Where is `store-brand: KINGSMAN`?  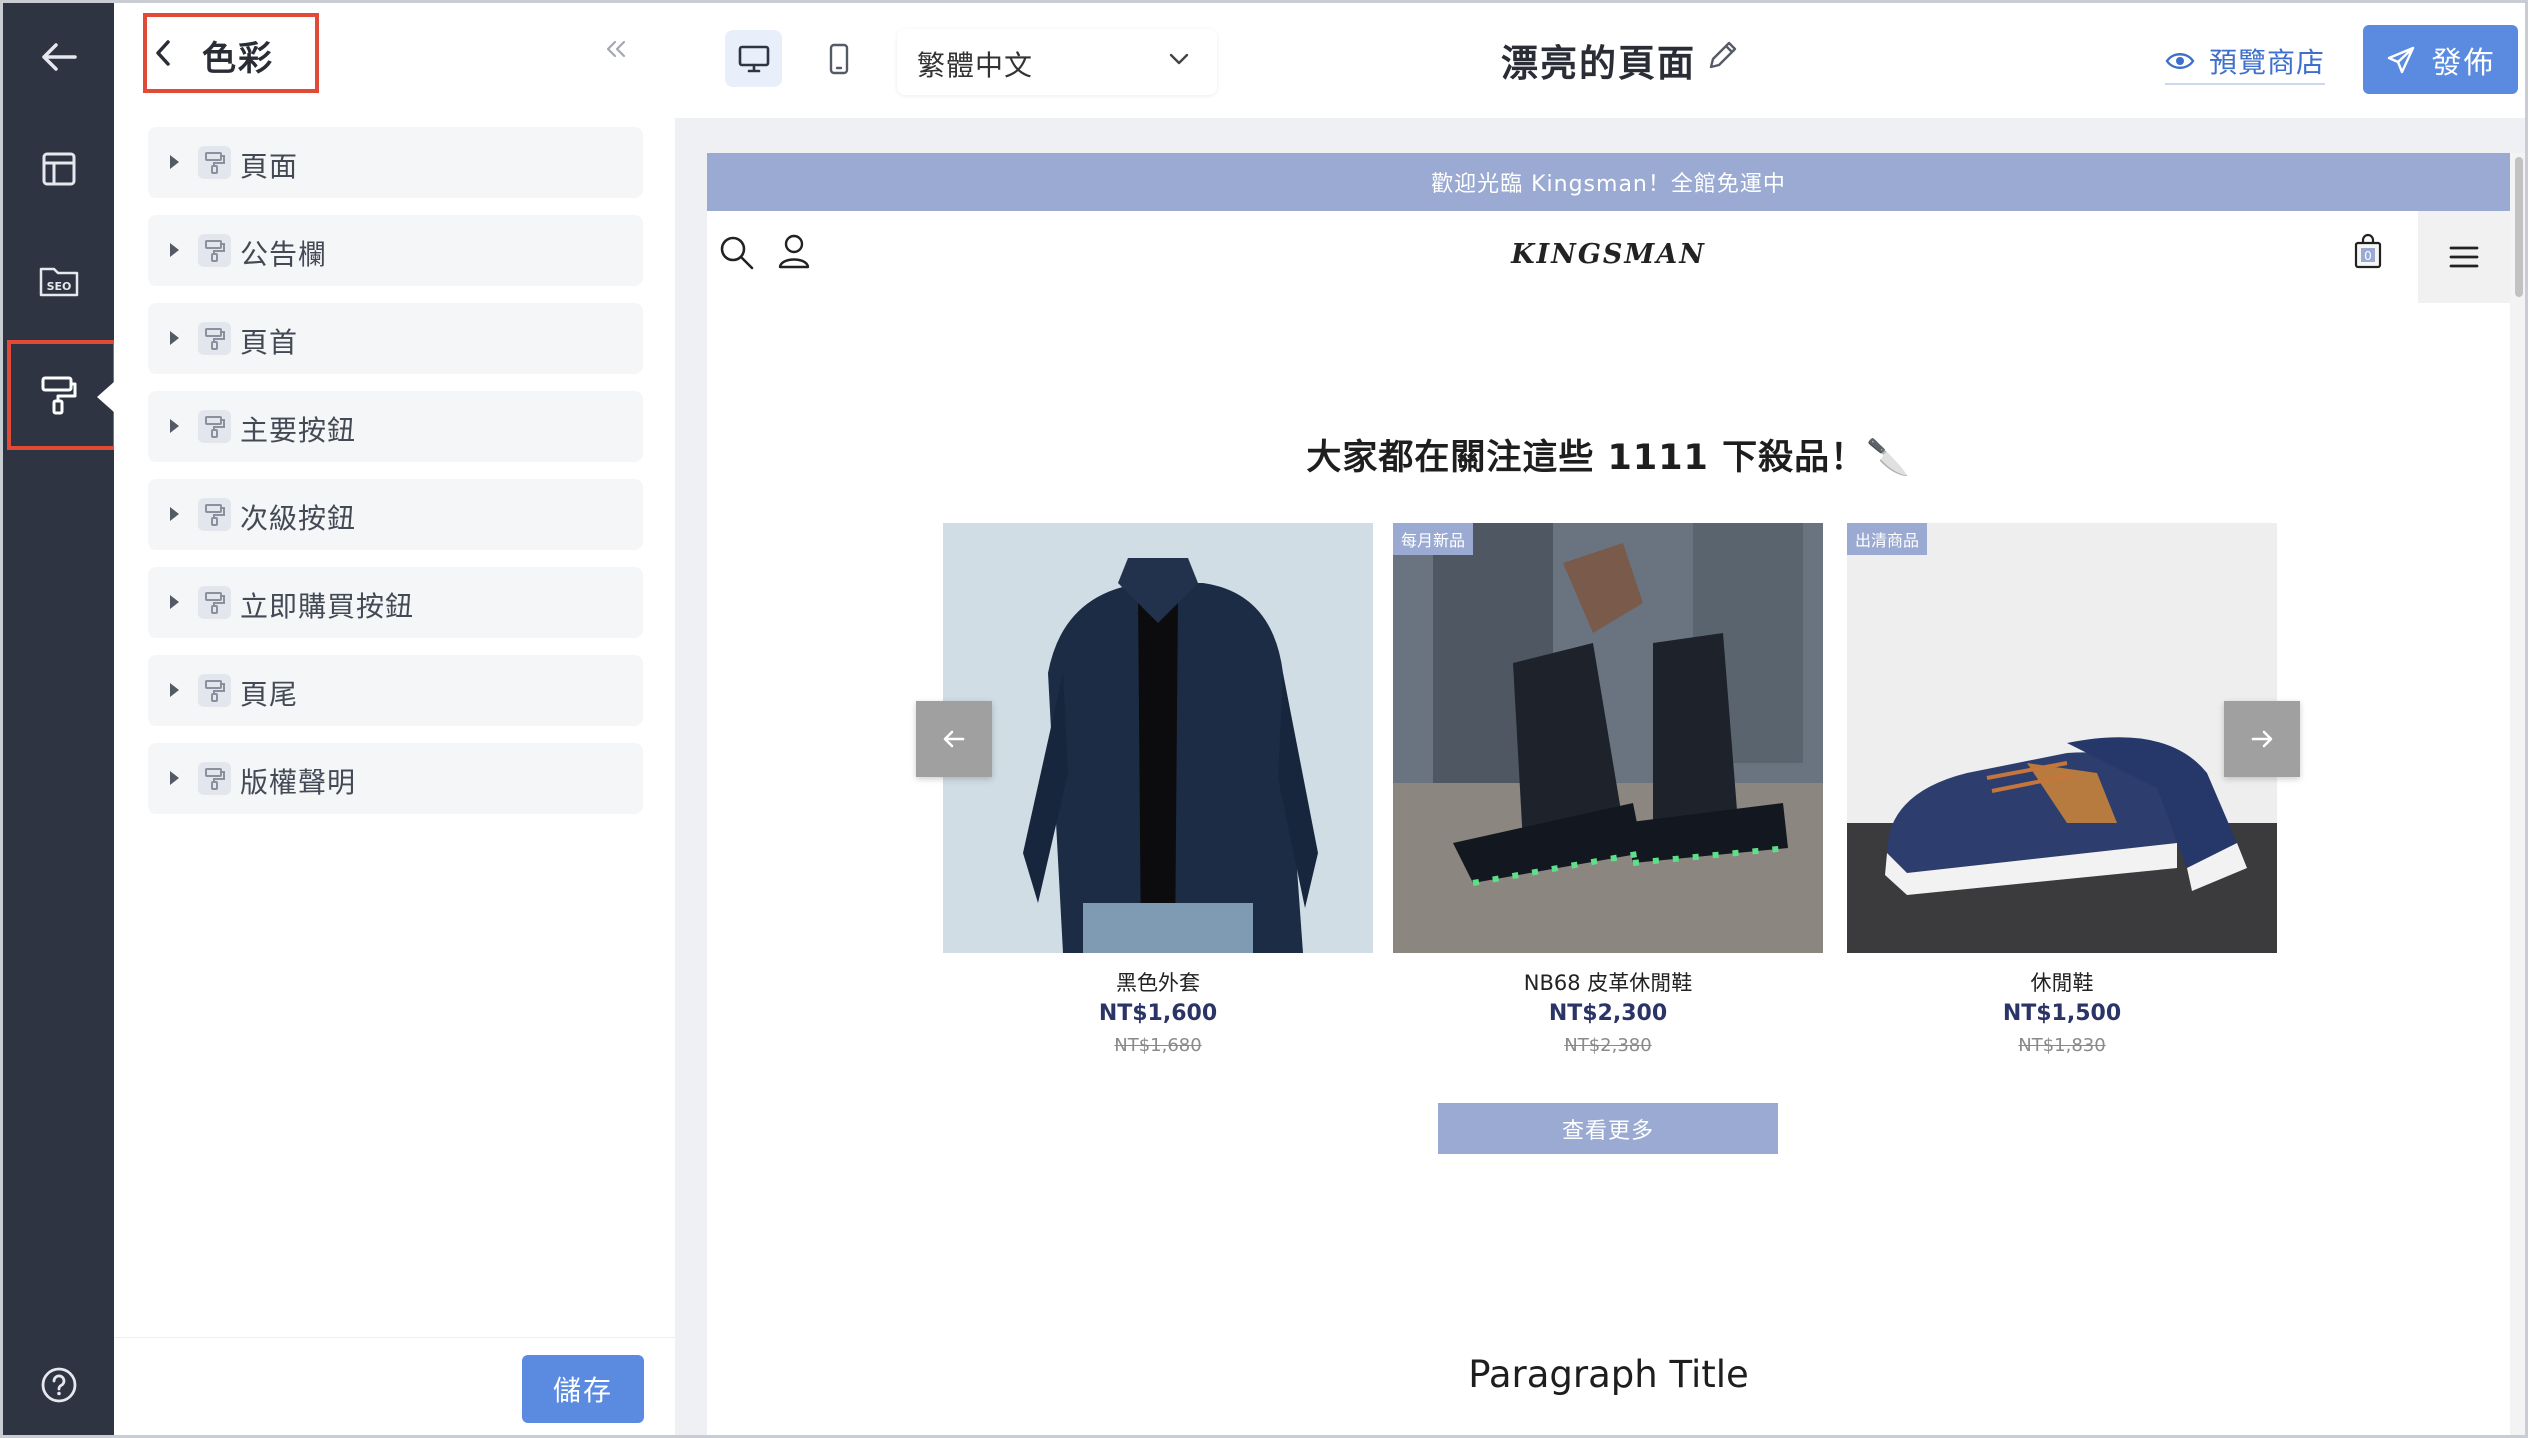
store-brand: KINGSMAN is located at coordinates (1608, 254).